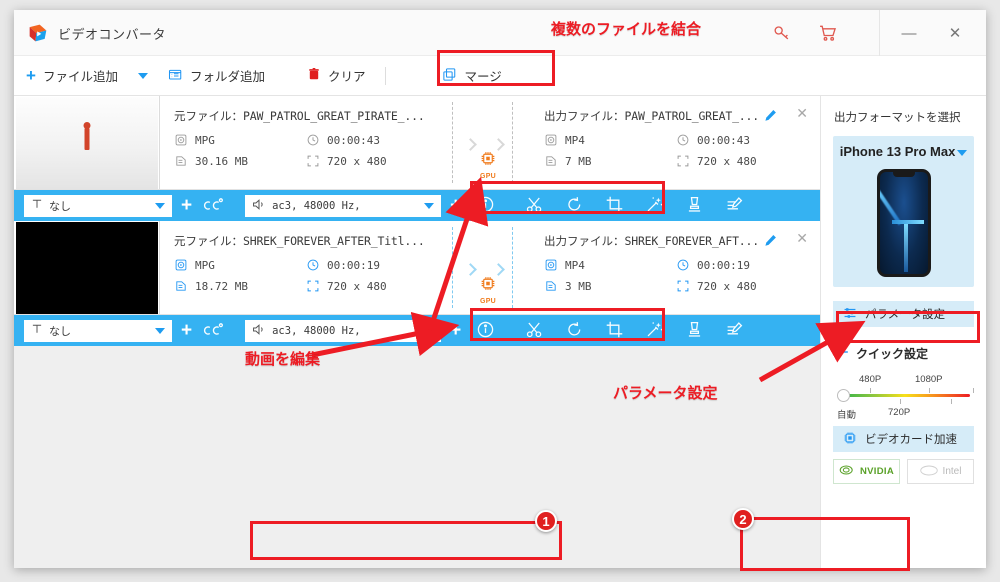  I want to click on source-size: 30.16 MB, so click(240, 161).